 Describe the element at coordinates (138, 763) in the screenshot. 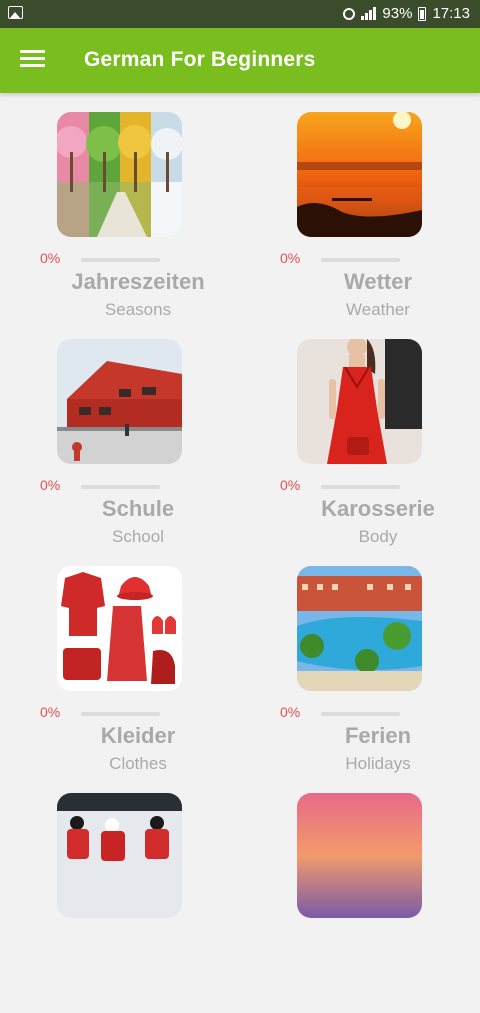

I see `topic-subtitle: Clothes` at that location.